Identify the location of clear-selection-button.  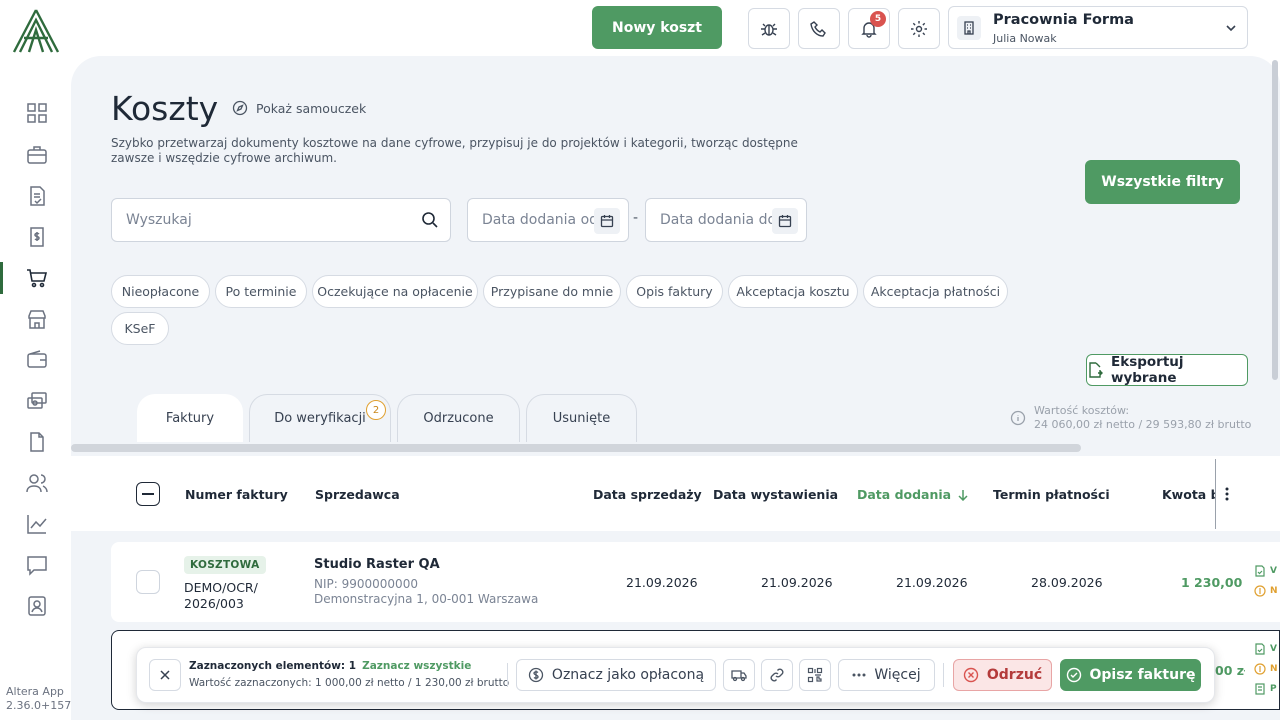
(165, 675).